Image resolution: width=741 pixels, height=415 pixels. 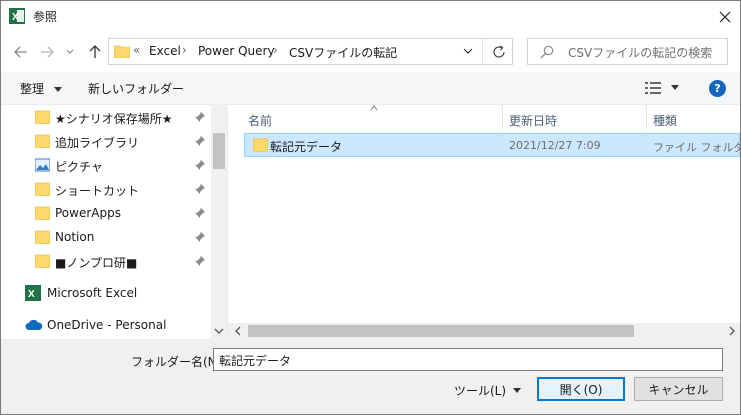 I want to click on sidebar-item-nonpro: ■ノンプロ研■, so click(x=105, y=261).